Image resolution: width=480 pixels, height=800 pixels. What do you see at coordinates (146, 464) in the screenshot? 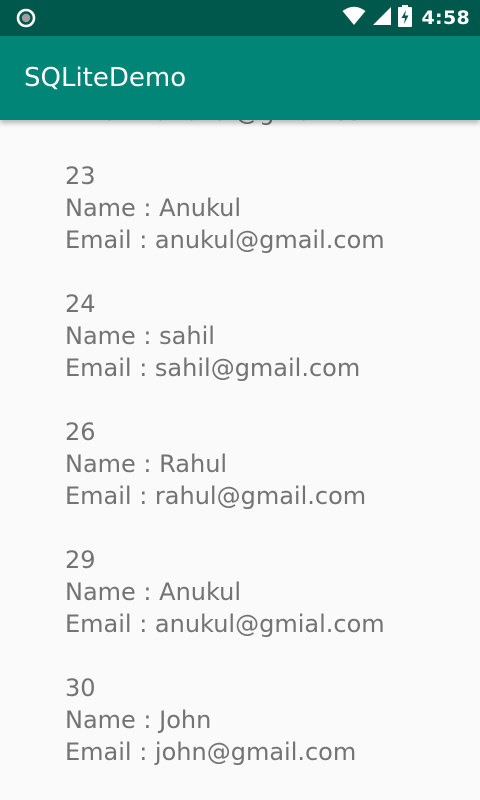
I see `record-name: Name : Rahul` at bounding box center [146, 464].